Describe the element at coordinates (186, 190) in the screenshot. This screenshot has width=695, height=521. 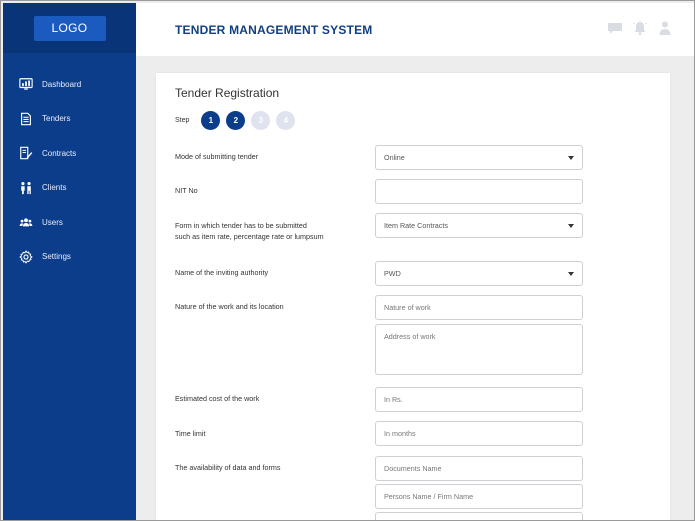
I see `nit-label: NIT No` at that location.